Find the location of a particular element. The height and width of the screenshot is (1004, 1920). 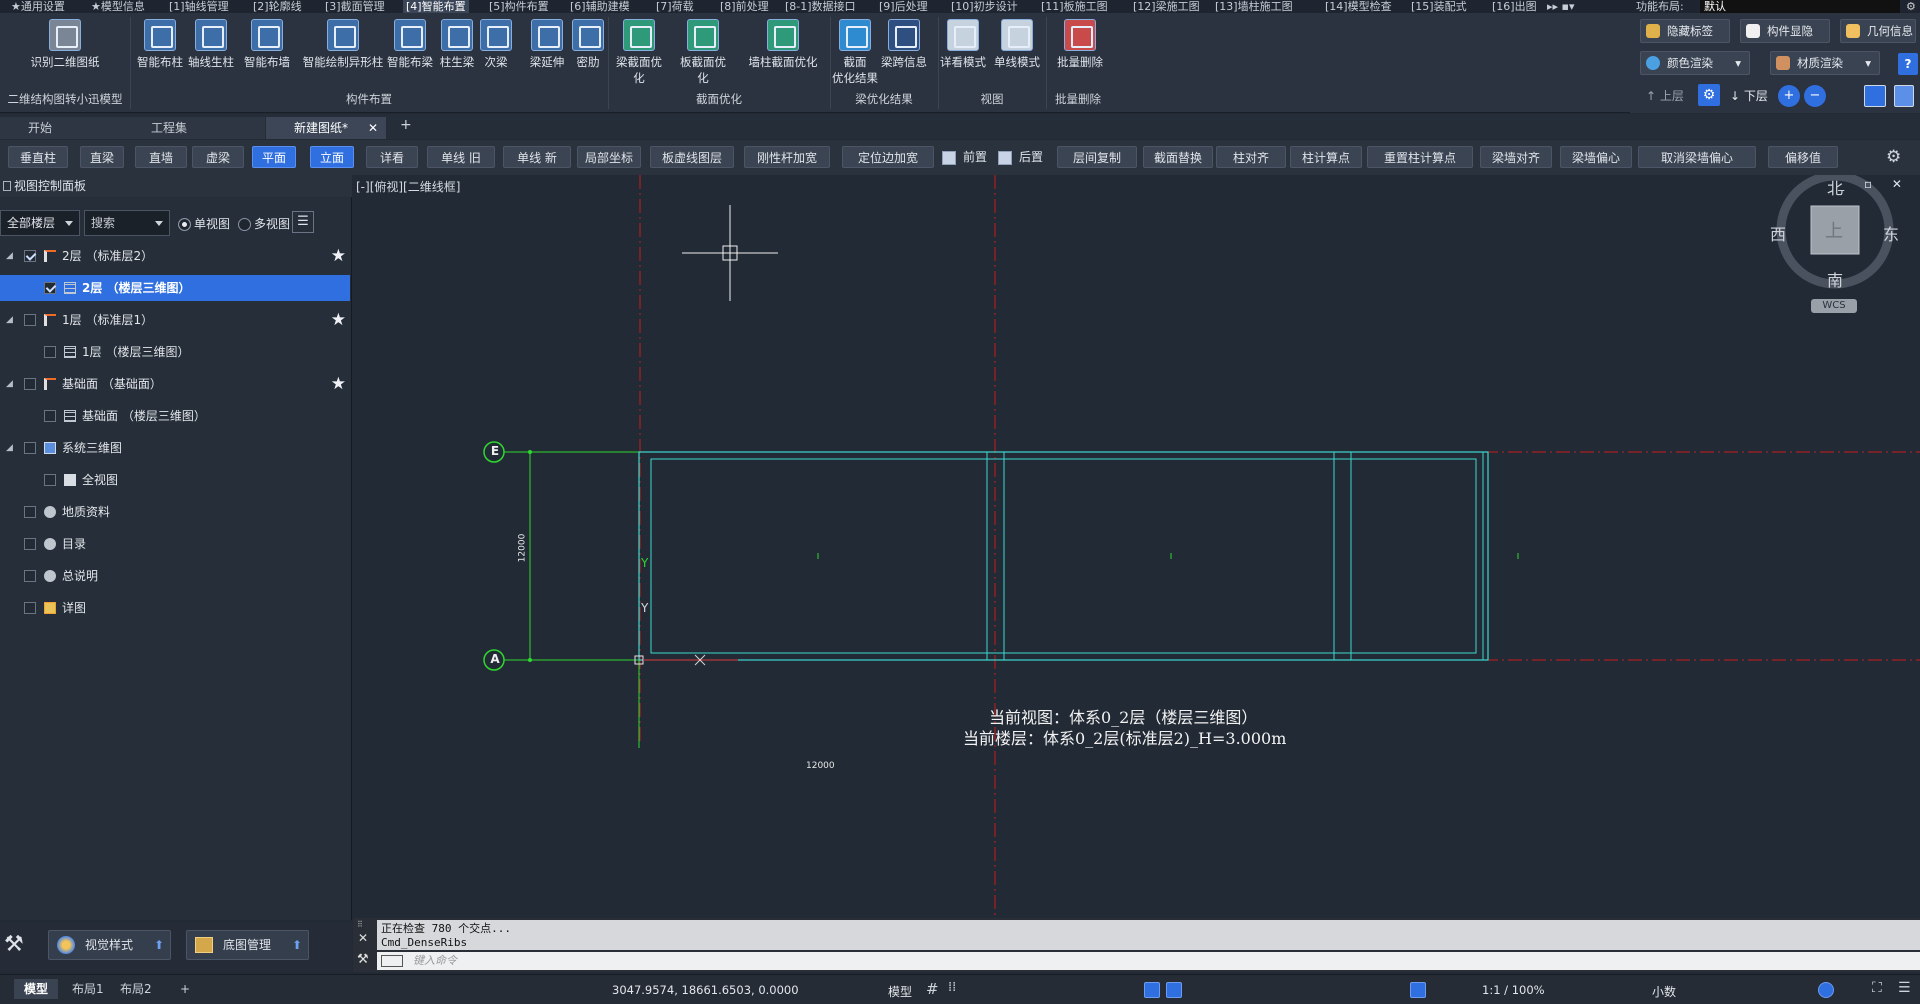

document-icon is located at coordinates (1904, 96).